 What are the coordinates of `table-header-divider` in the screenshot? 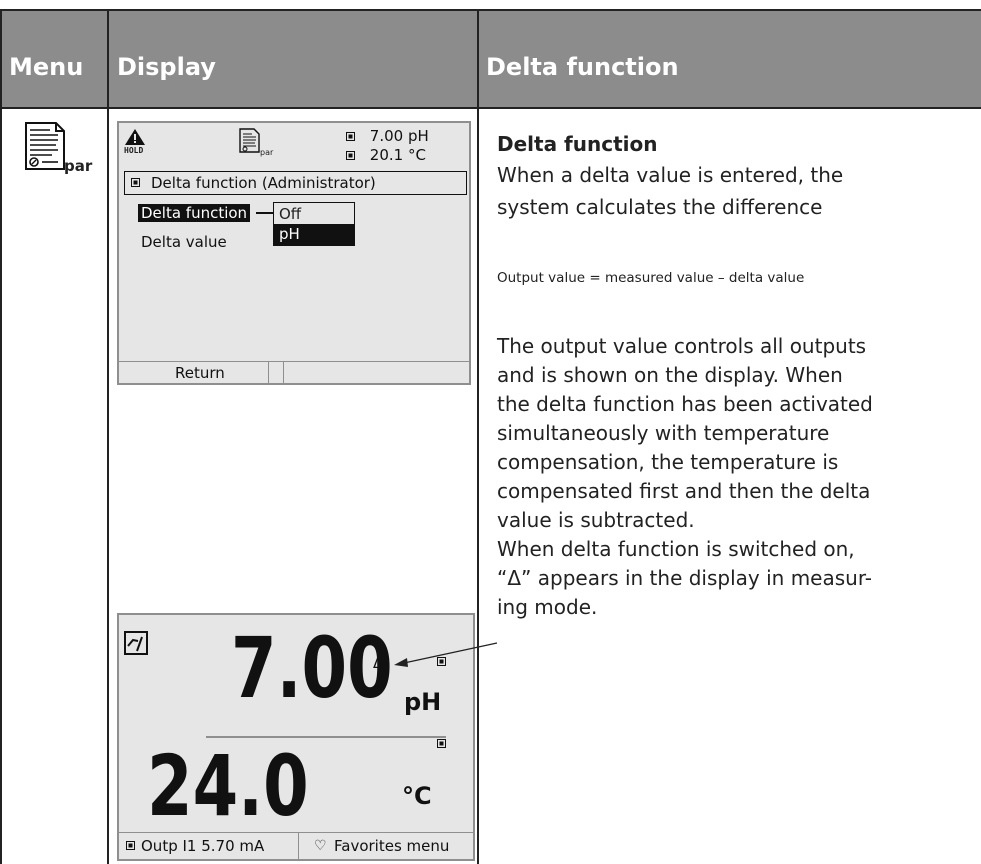 It's located at (490, 108).